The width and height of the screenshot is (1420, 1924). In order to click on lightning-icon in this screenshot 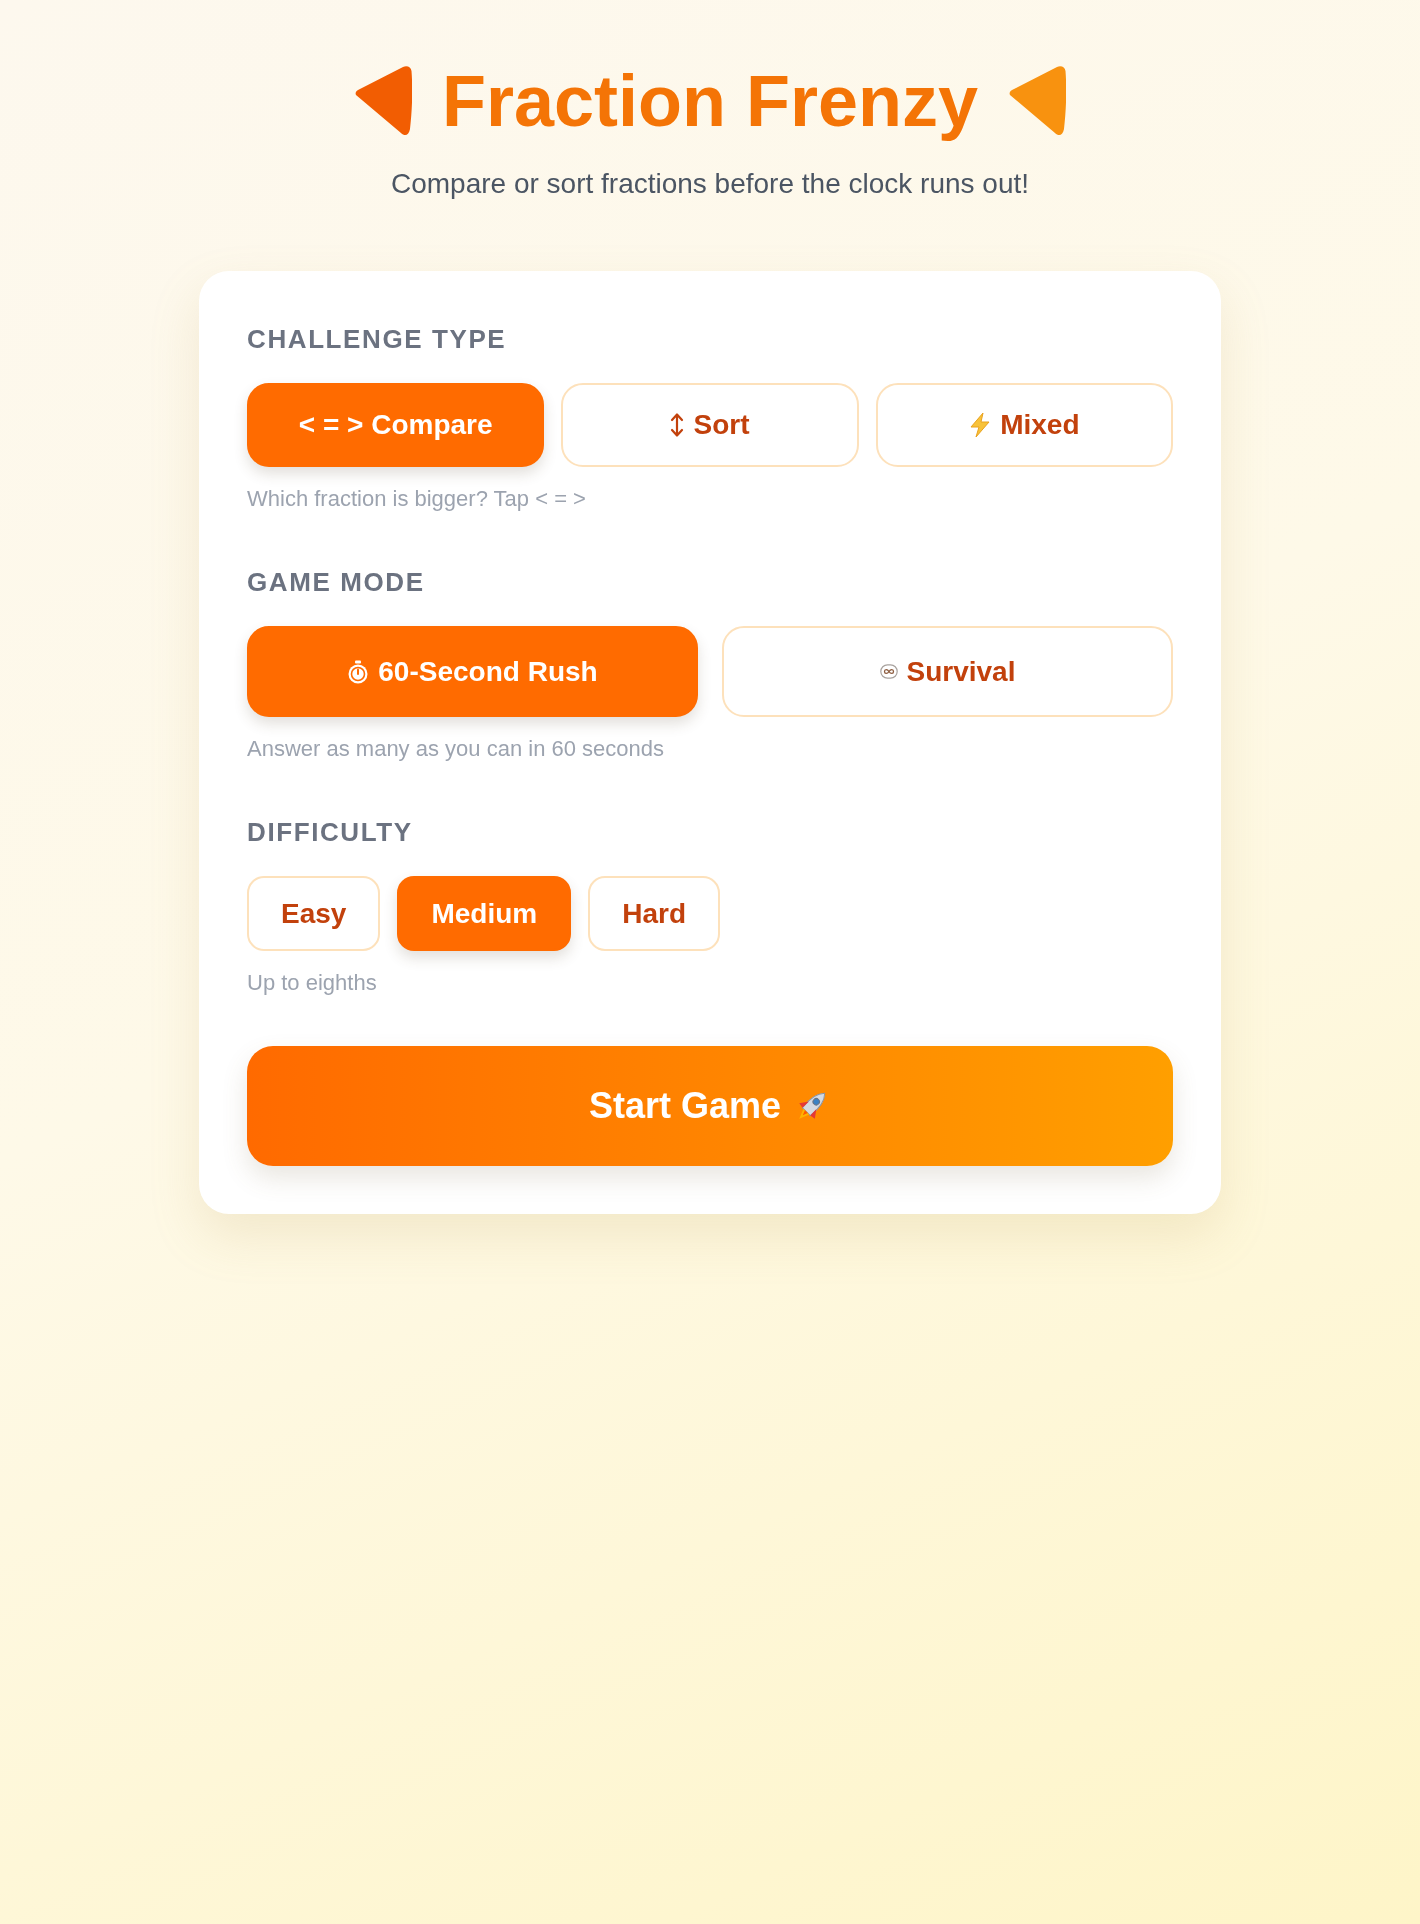, I will do `click(980, 425)`.